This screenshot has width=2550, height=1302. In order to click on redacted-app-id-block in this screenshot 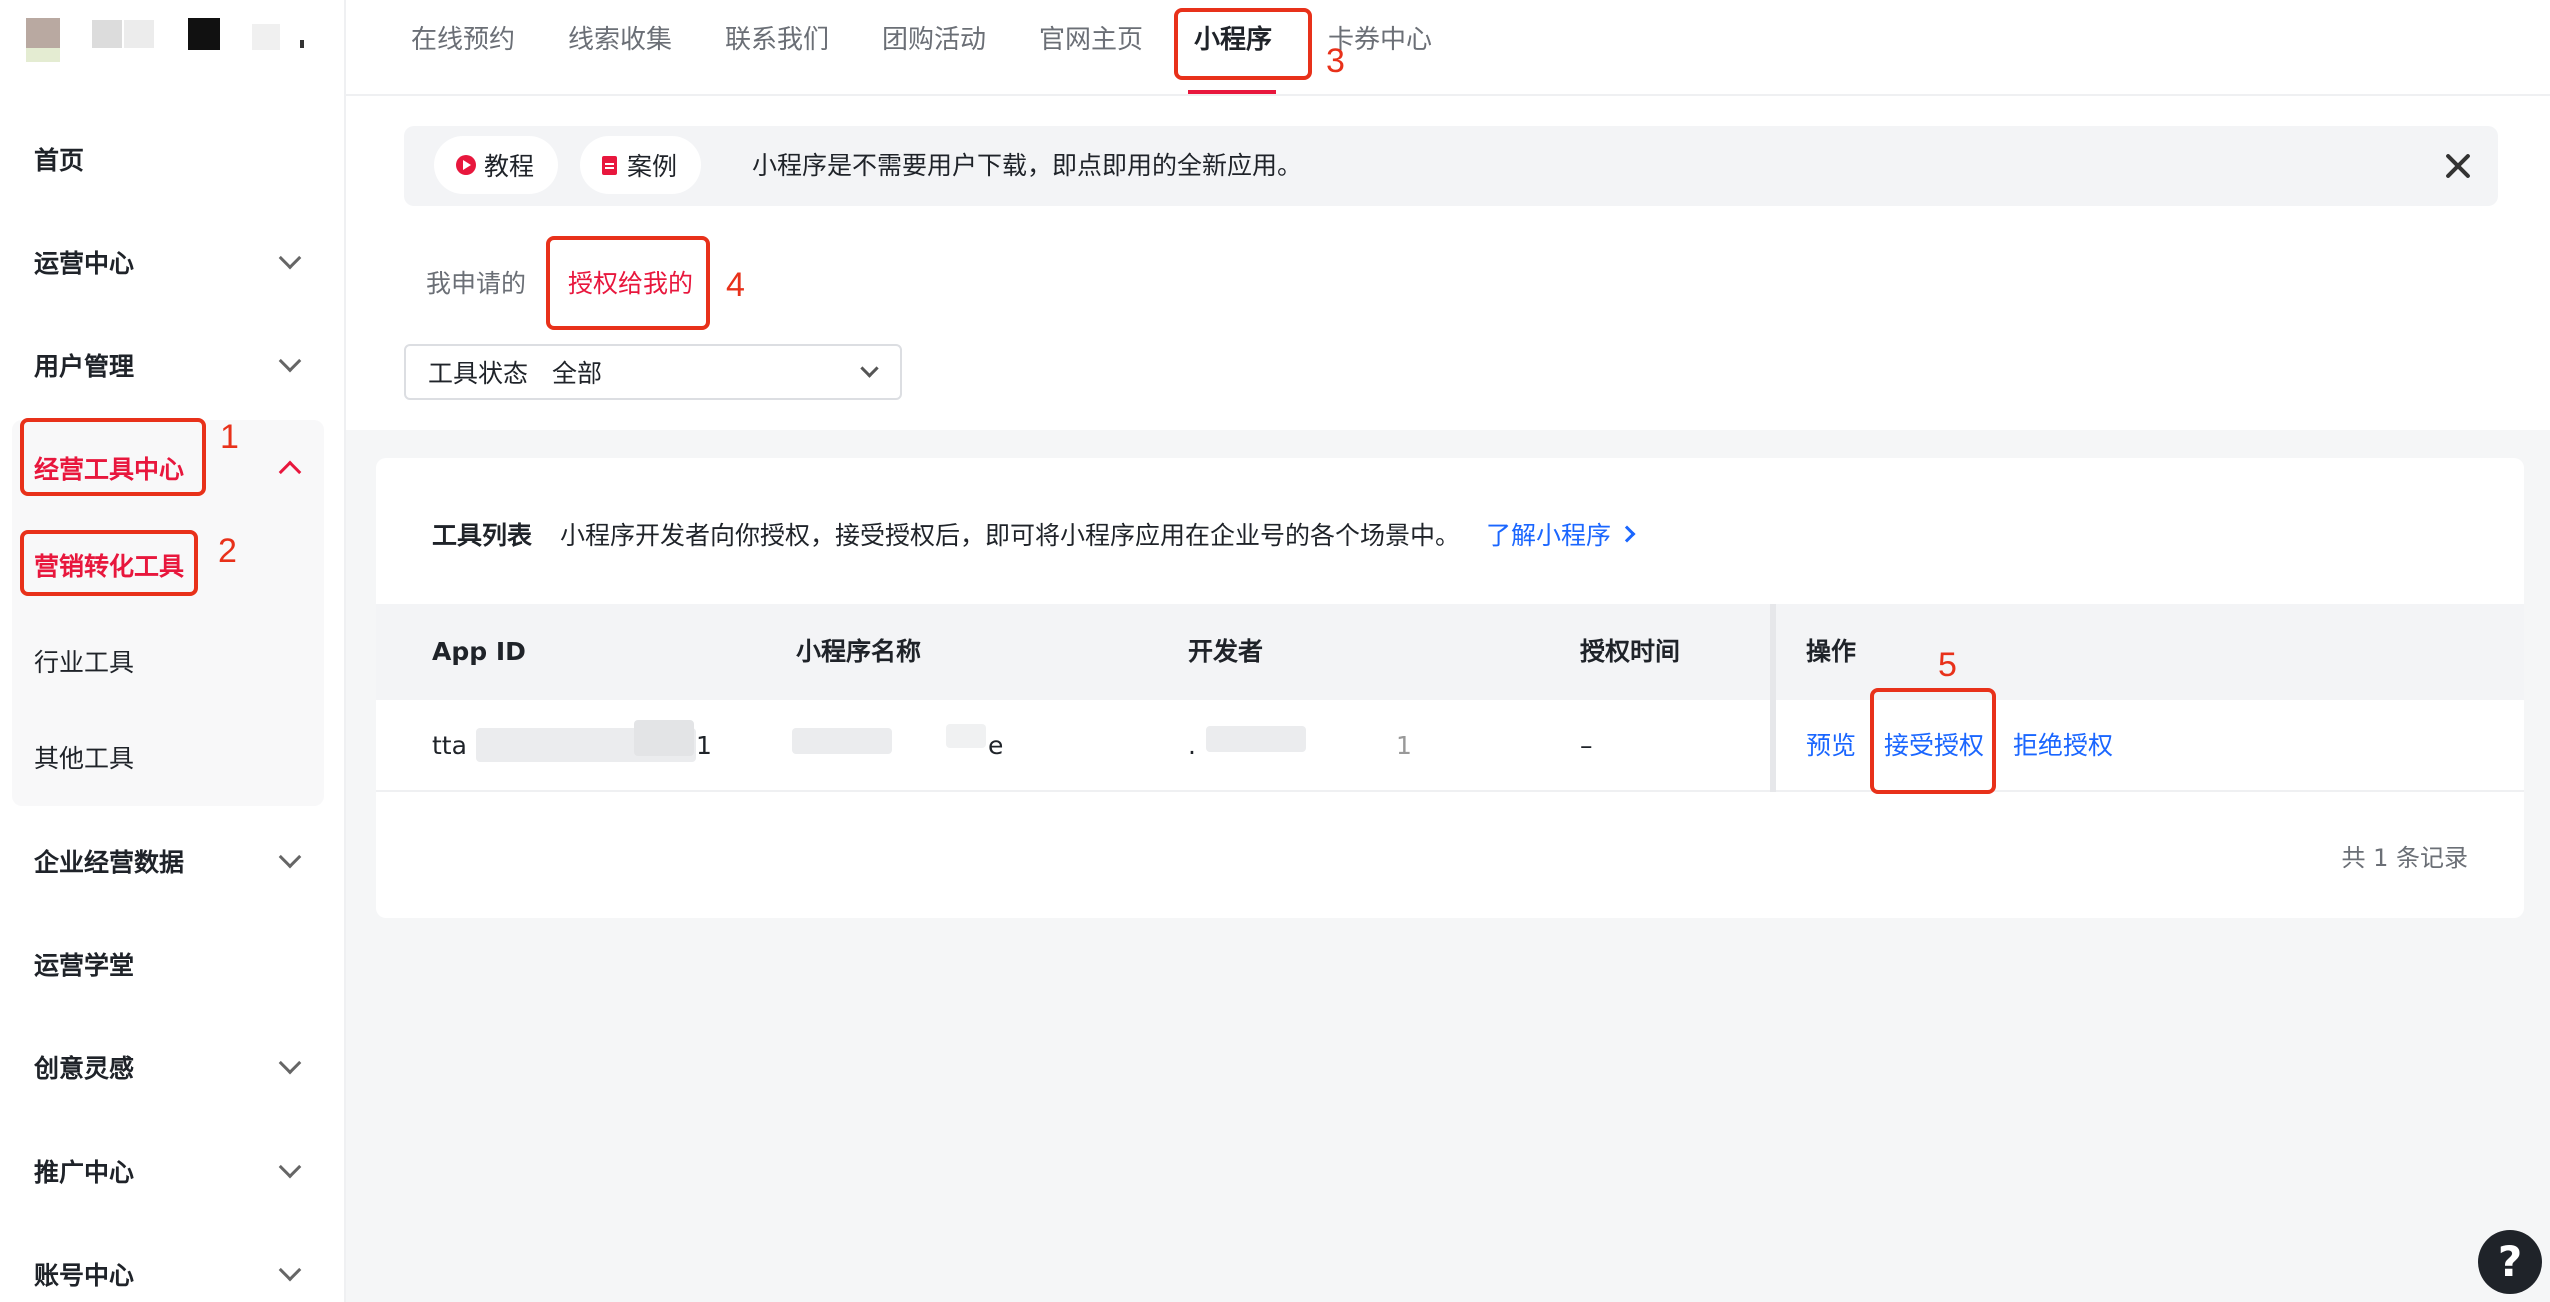, I will do `click(664, 738)`.